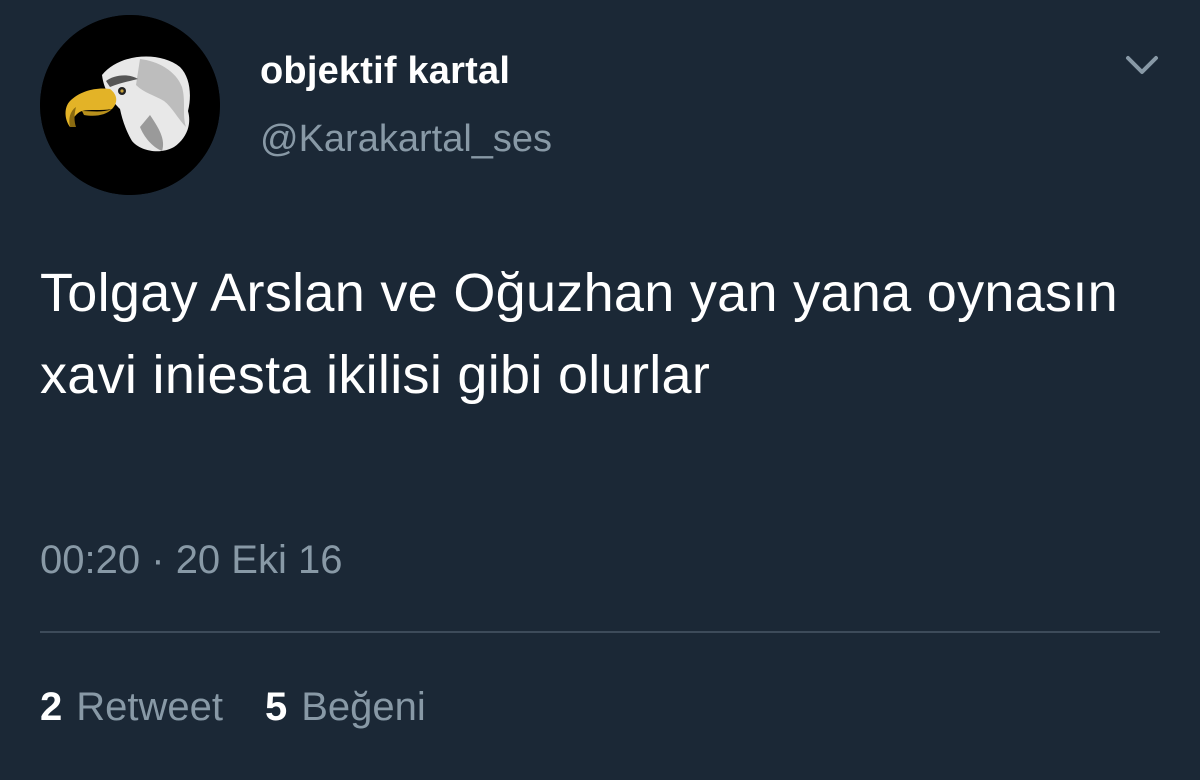 The width and height of the screenshot is (1200, 780). What do you see at coordinates (51, 707) in the screenshot?
I see `retweet-count: 2` at bounding box center [51, 707].